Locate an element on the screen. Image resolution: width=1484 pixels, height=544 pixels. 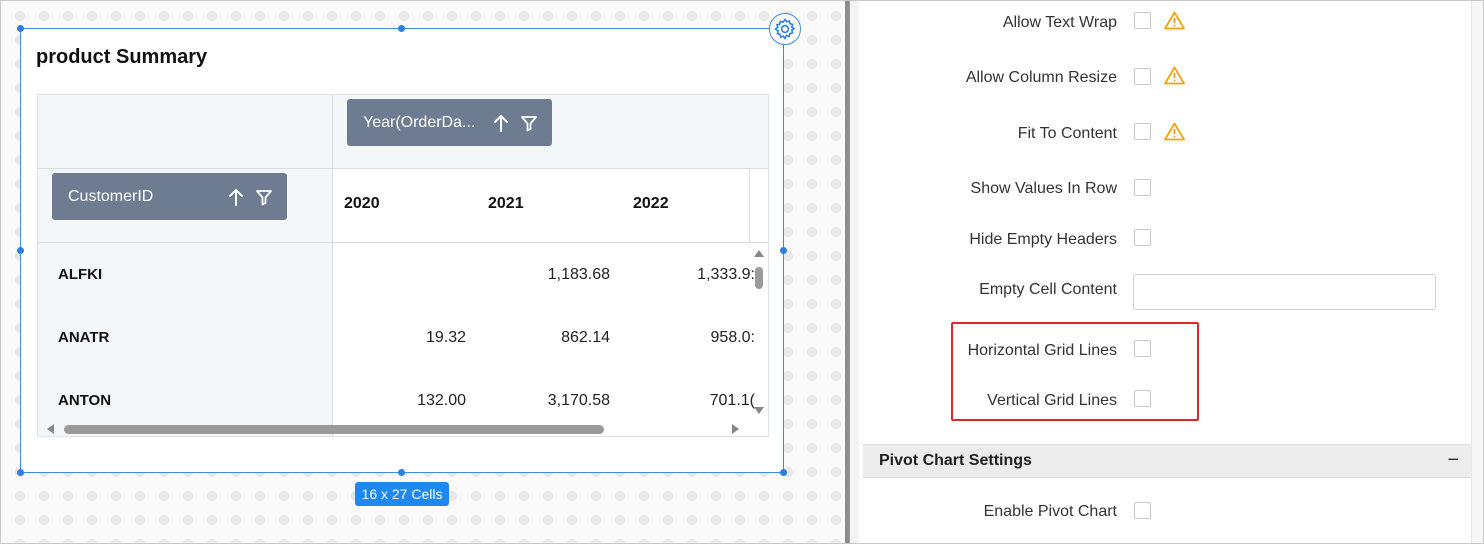
grid-corner is located at coordinates (185, 169).